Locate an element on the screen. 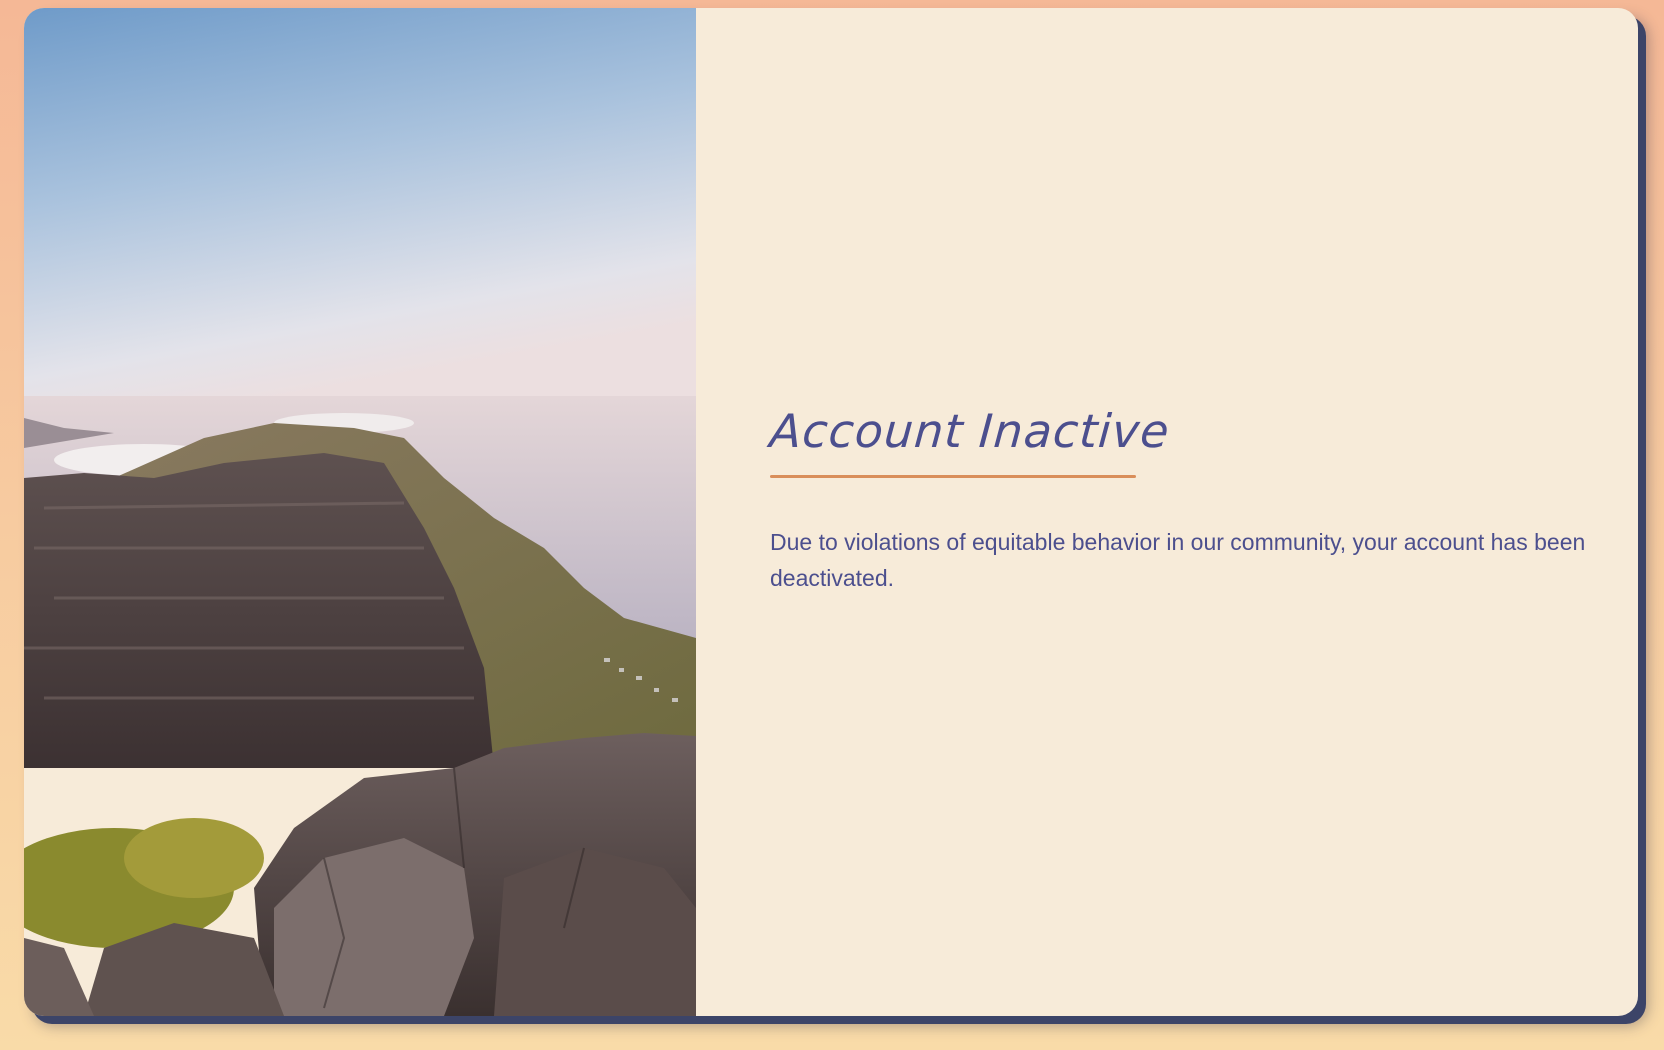 Image resolution: width=1664 pixels, height=1050 pixels. title-underline is located at coordinates (953, 476).